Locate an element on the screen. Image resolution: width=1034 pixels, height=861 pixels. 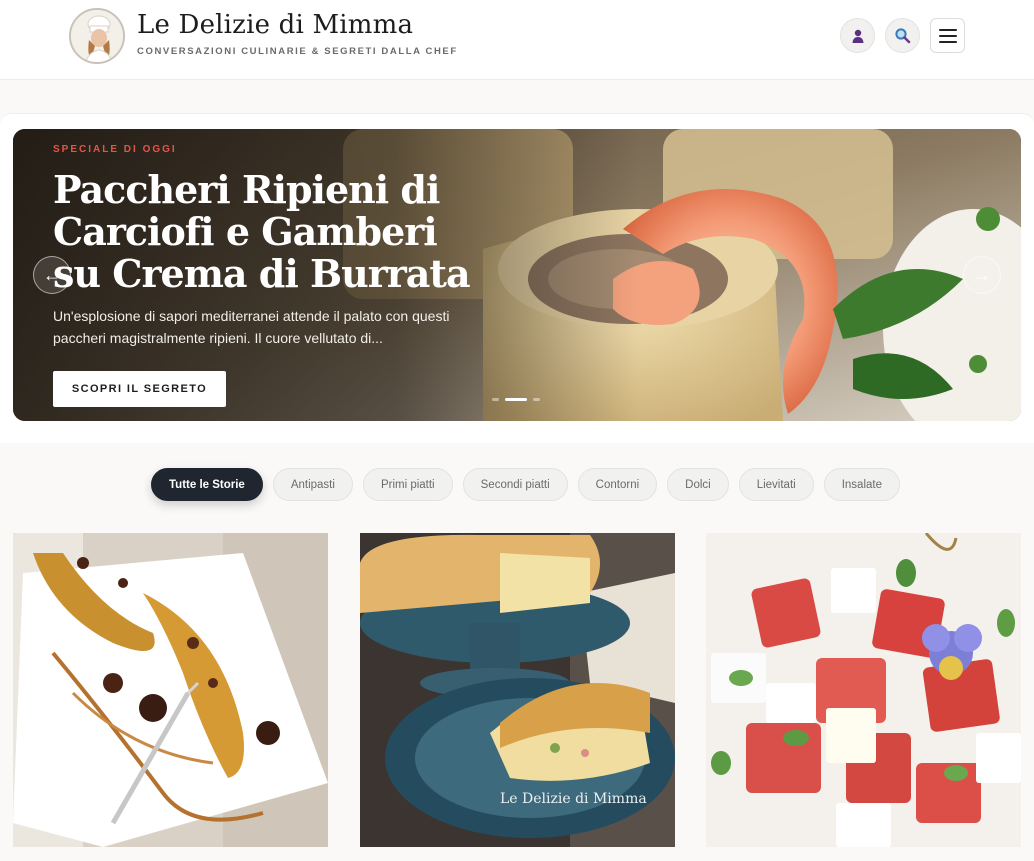
category-pill-dolci: Dolci is located at coordinates (698, 484).